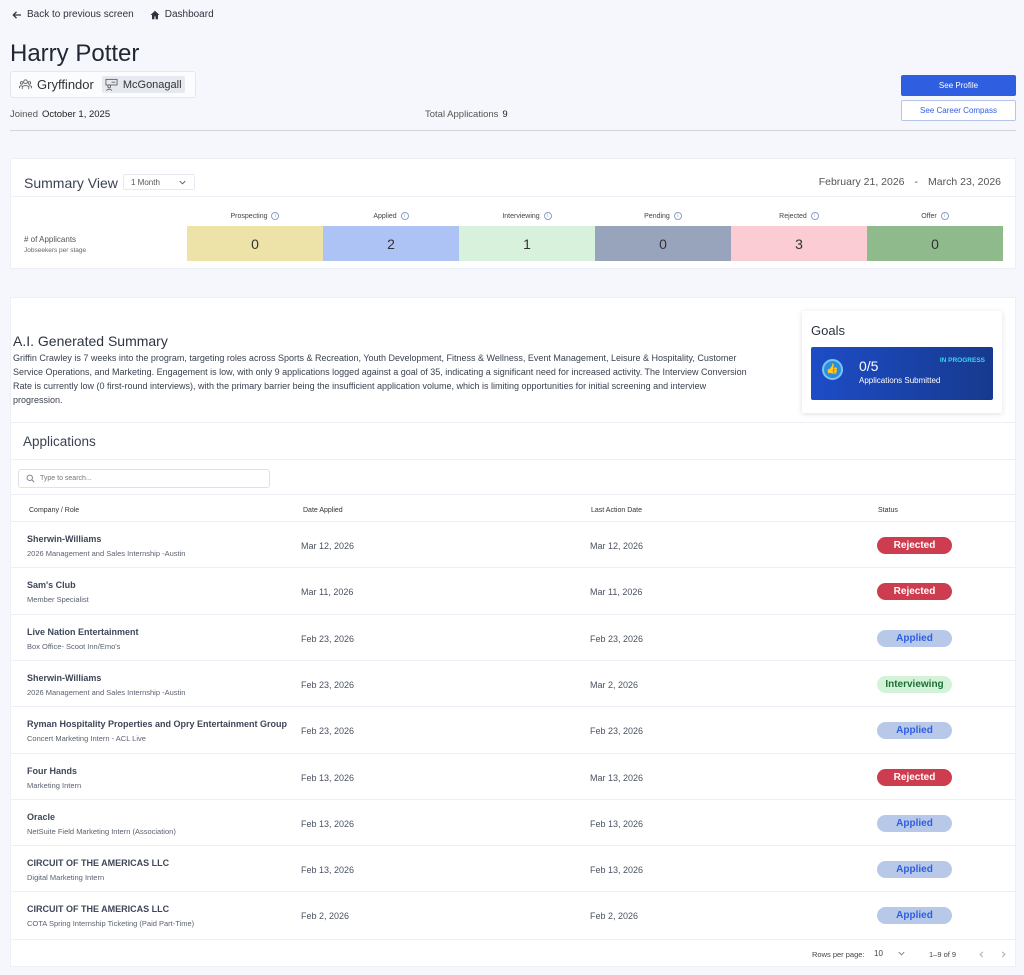 This screenshot has height=975, width=1024. I want to click on stage-count-rejected: 3, so click(799, 243).